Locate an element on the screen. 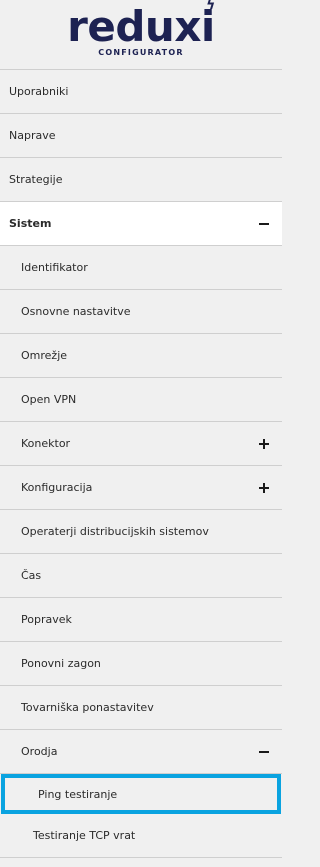 The height and width of the screenshot is (867, 320). menu-item-label: Orodja is located at coordinates (39, 751).